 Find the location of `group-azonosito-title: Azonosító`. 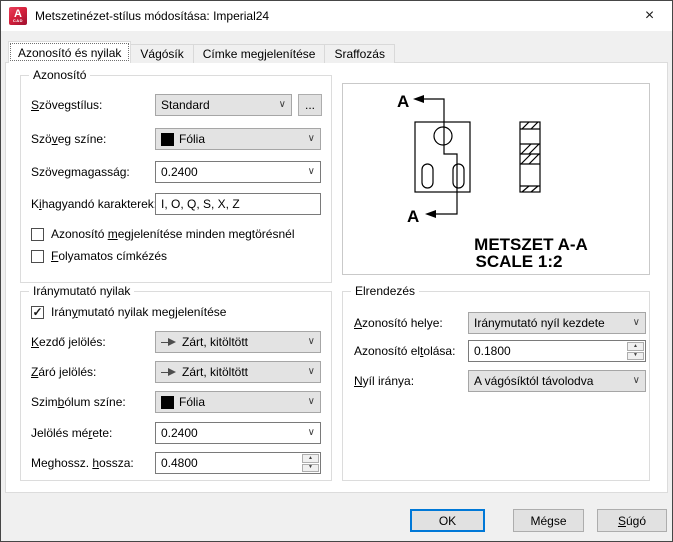

group-azonosito-title: Azonosító is located at coordinates (60, 75).